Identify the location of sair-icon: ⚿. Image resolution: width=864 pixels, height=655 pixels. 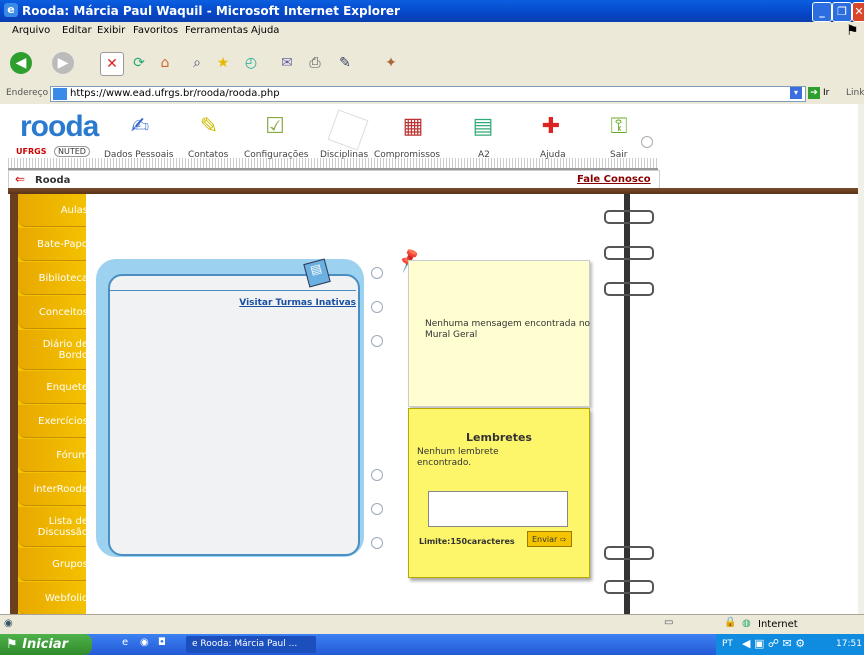
(619, 127).